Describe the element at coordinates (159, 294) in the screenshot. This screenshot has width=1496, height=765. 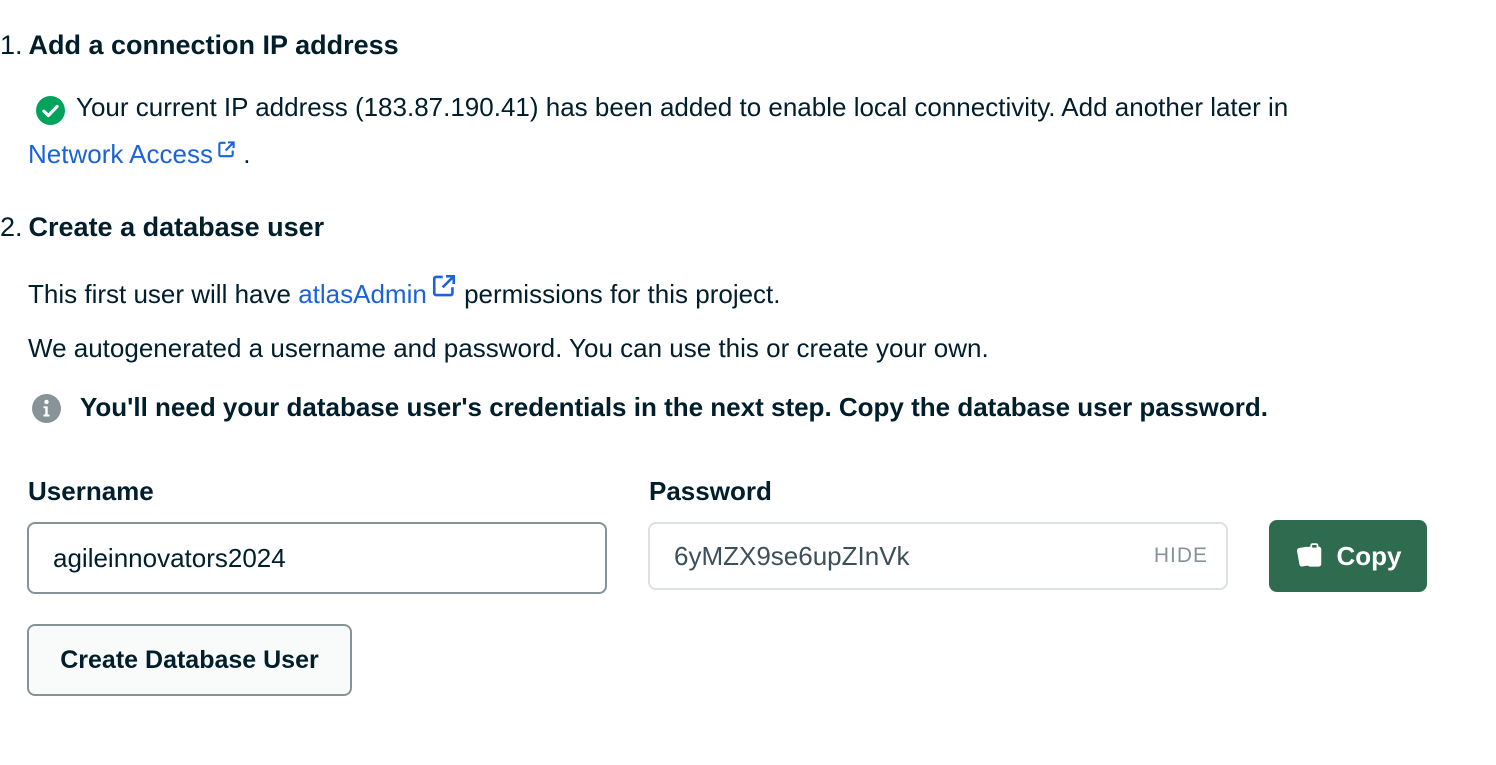
I see `permissions-prefix: This first user will have` at that location.